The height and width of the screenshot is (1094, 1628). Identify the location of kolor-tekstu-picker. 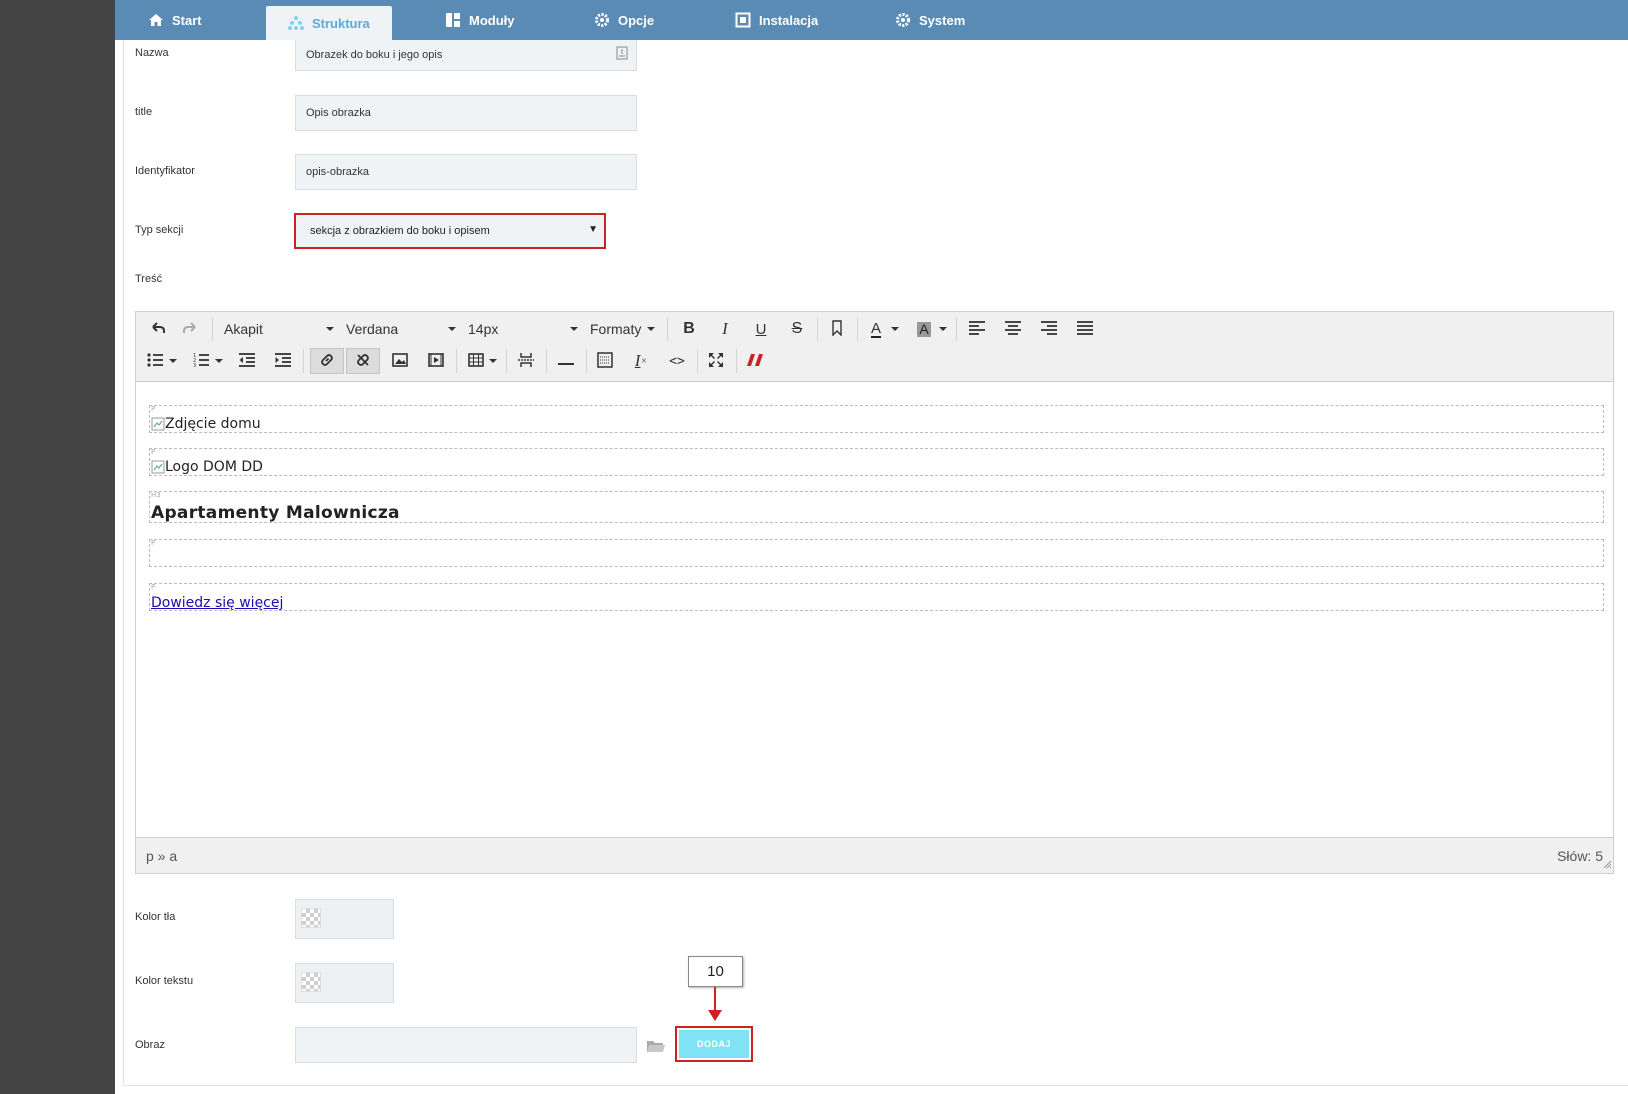
(344, 983).